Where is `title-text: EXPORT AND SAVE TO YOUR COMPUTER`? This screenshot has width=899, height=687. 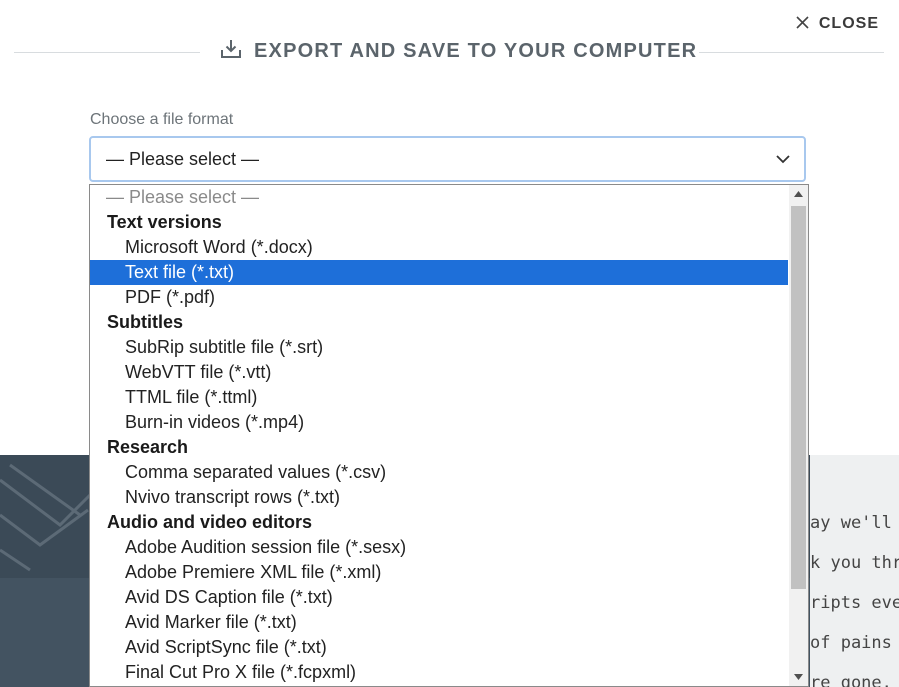 title-text: EXPORT AND SAVE TO YOUR COMPUTER is located at coordinates (476, 51).